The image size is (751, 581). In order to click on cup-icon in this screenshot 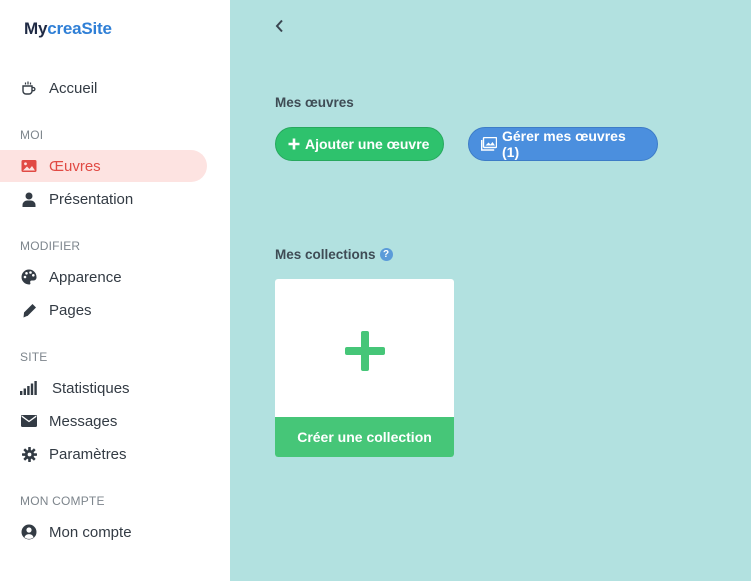, I will do `click(29, 88)`.